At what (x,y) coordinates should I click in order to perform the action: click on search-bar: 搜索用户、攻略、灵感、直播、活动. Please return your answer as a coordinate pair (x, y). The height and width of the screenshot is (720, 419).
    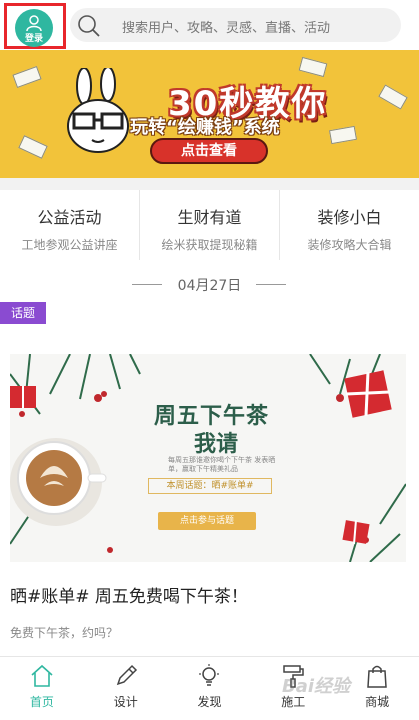
    Looking at the image, I should click on (235, 25).